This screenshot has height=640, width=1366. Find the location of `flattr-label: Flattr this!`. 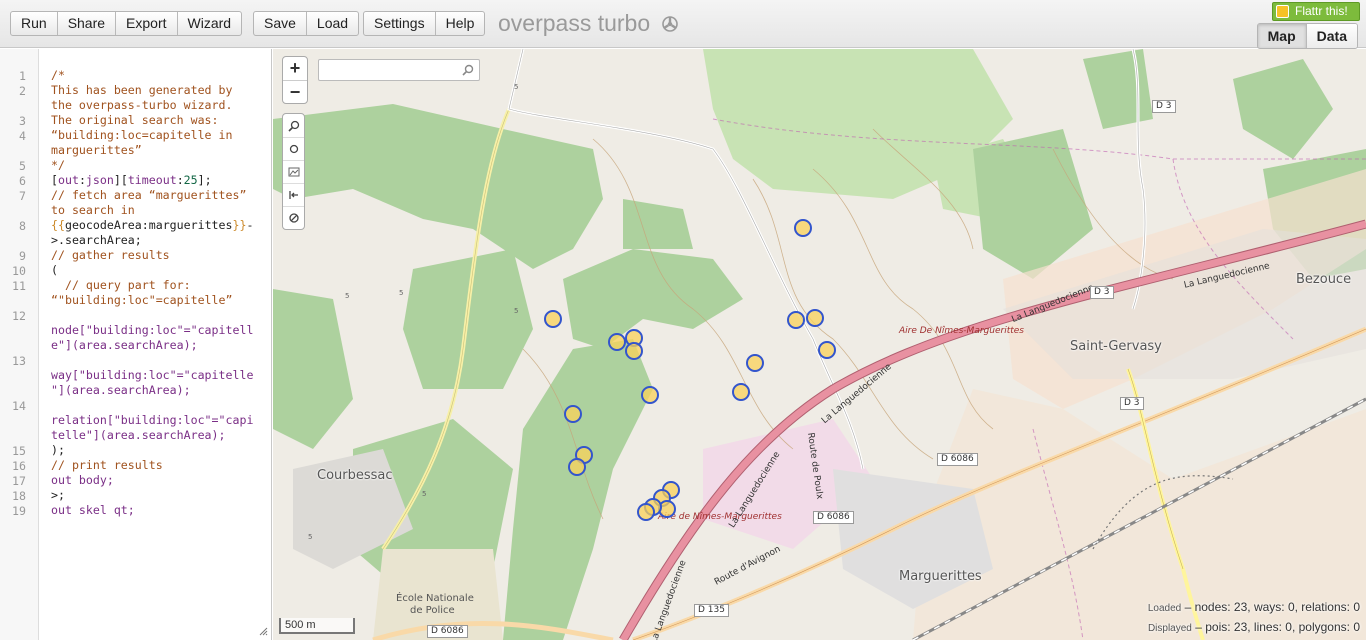

flattr-label: Flattr this! is located at coordinates (1321, 11).